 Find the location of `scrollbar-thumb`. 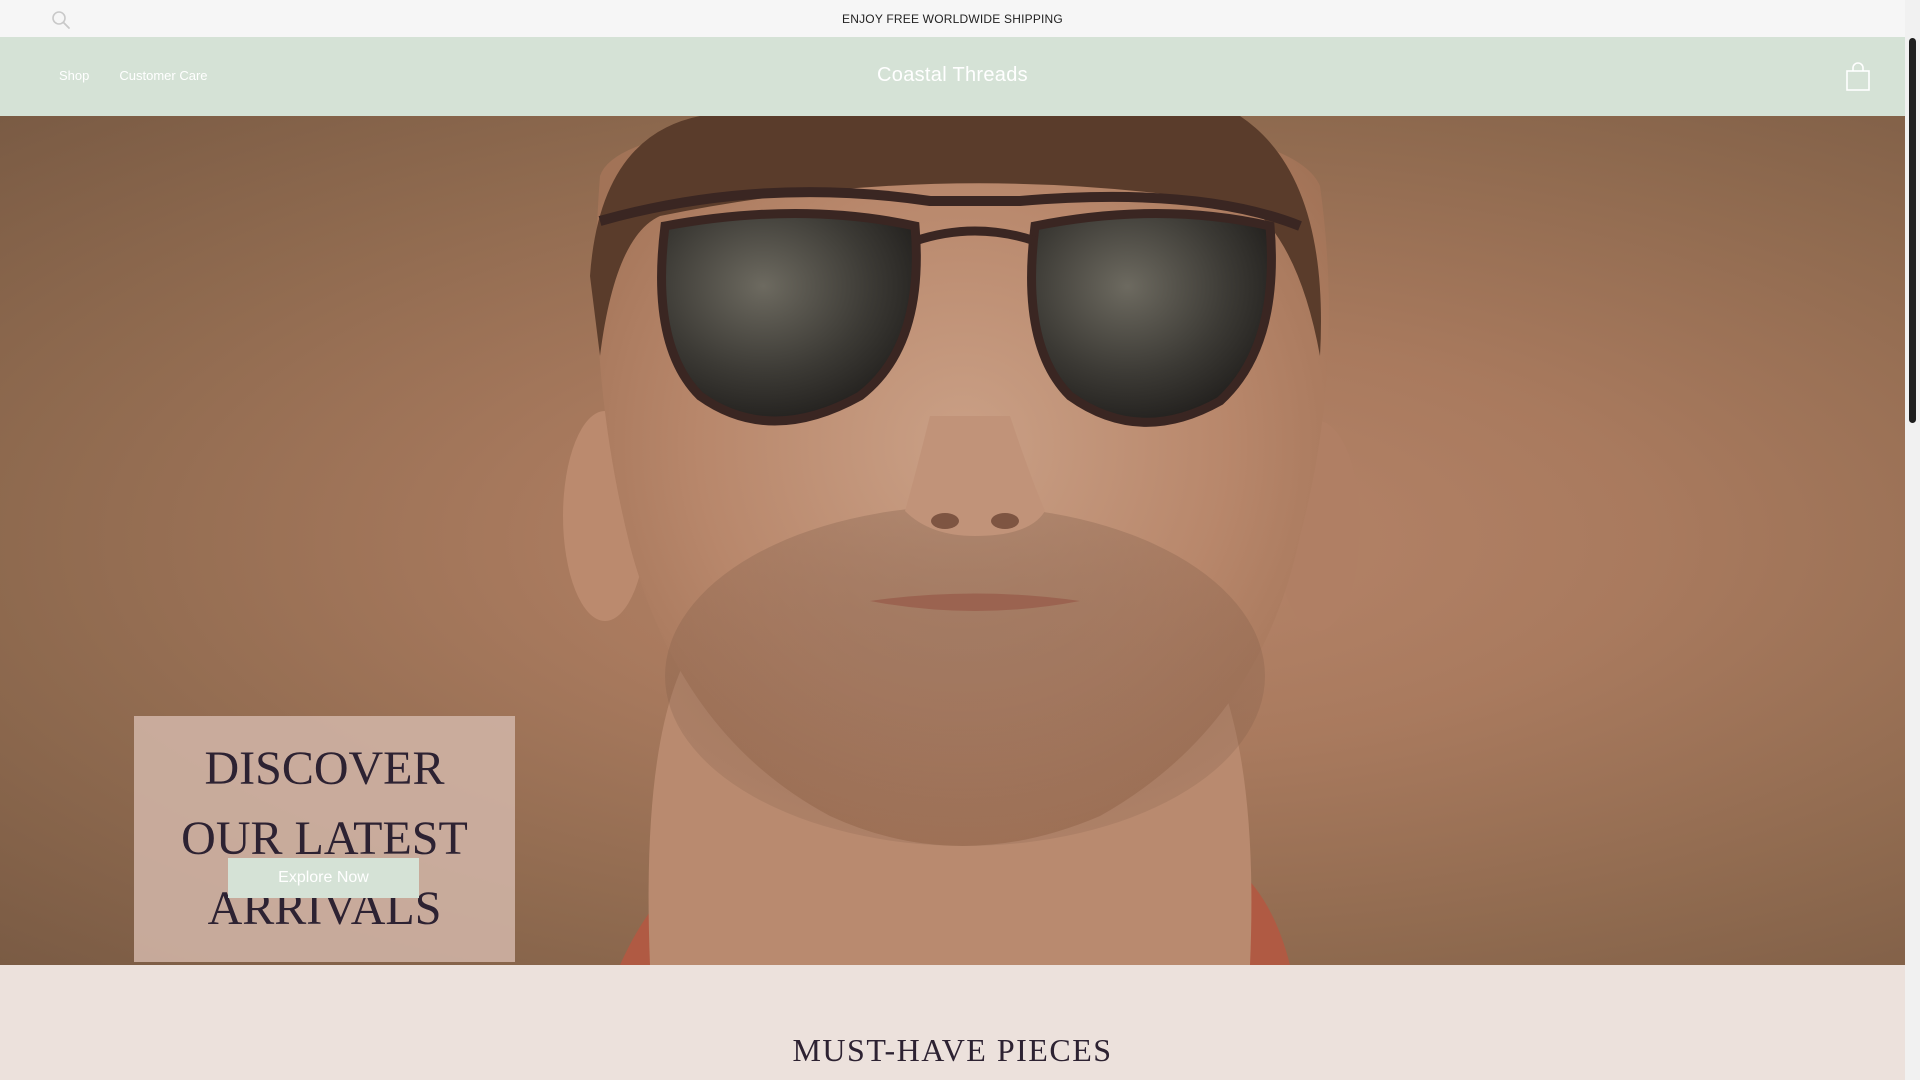

scrollbar-thumb is located at coordinates (1912, 230).